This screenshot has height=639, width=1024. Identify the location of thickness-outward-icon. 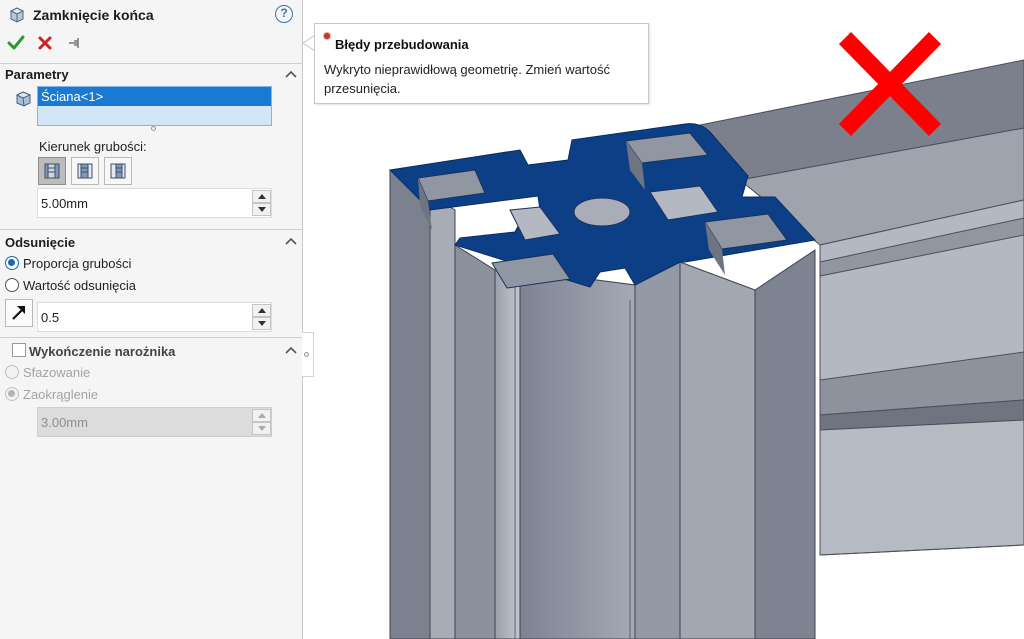
(52, 171).